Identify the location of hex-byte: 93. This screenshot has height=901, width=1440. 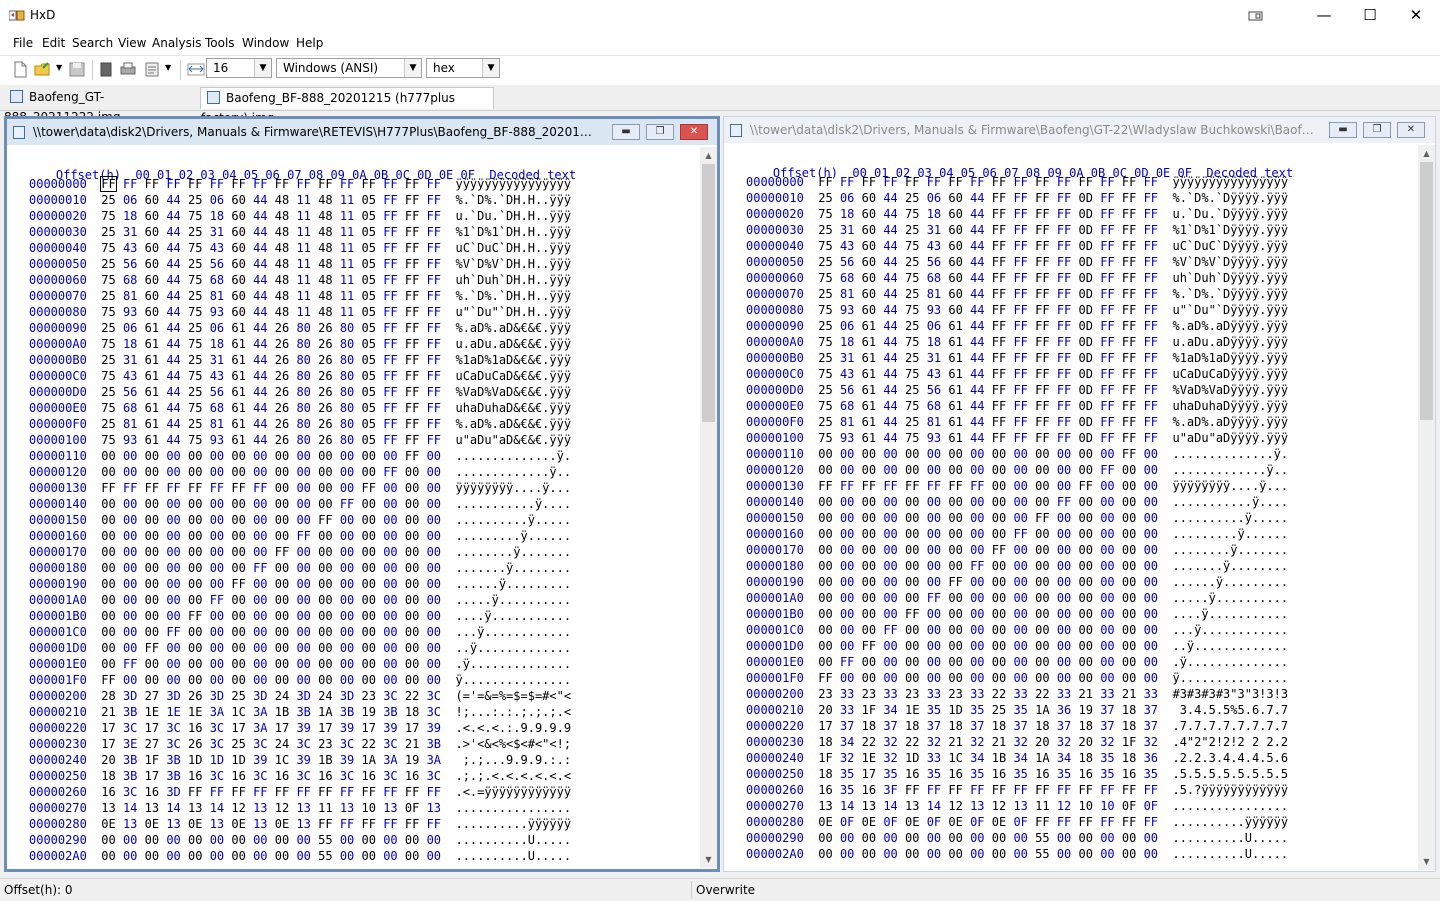
(217, 312).